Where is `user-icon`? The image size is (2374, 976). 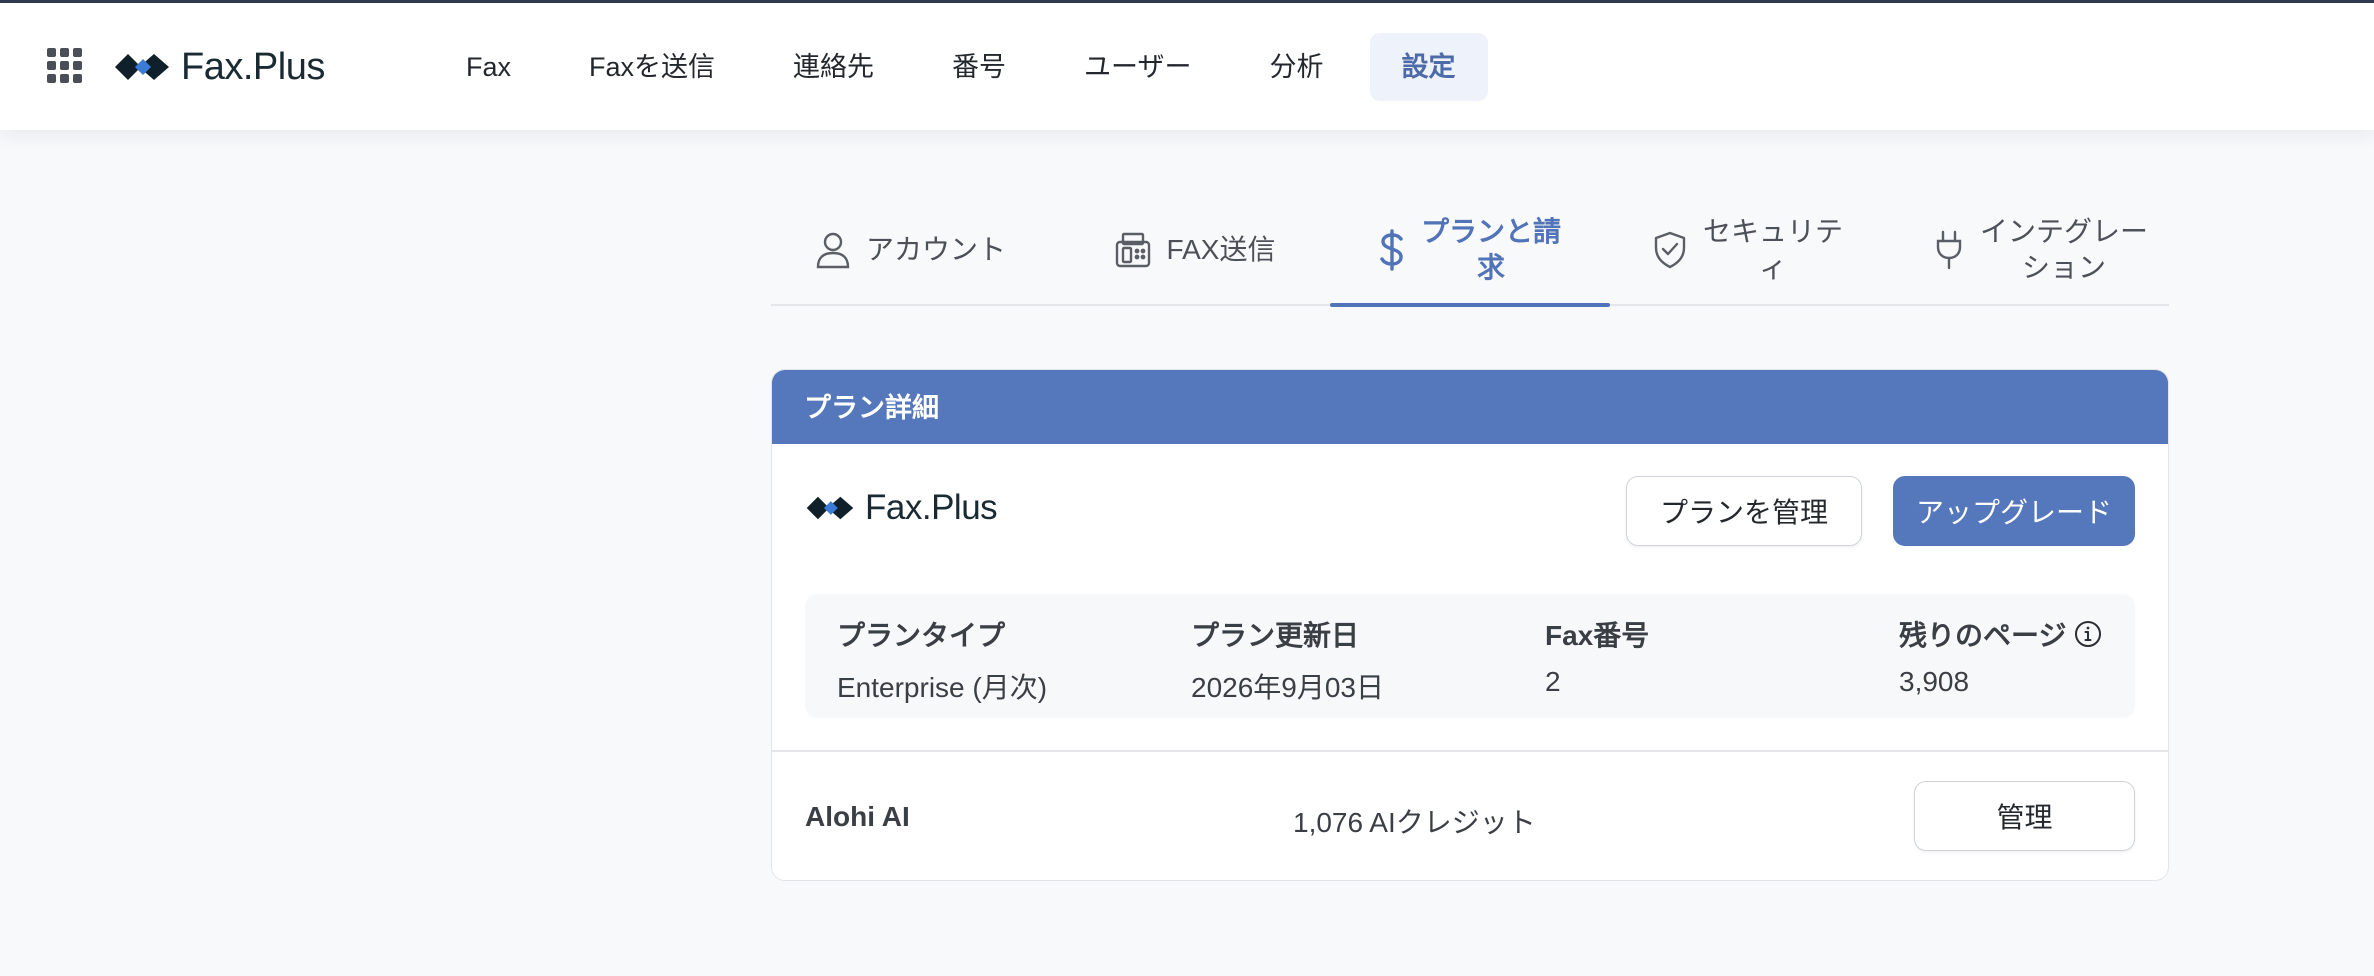 user-icon is located at coordinates (833, 250).